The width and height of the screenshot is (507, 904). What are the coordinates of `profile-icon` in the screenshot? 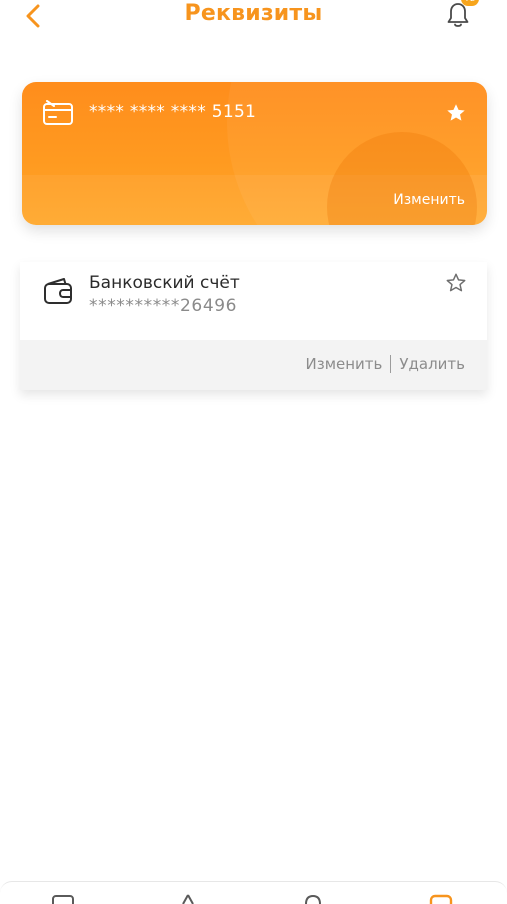 It's located at (441, 899).